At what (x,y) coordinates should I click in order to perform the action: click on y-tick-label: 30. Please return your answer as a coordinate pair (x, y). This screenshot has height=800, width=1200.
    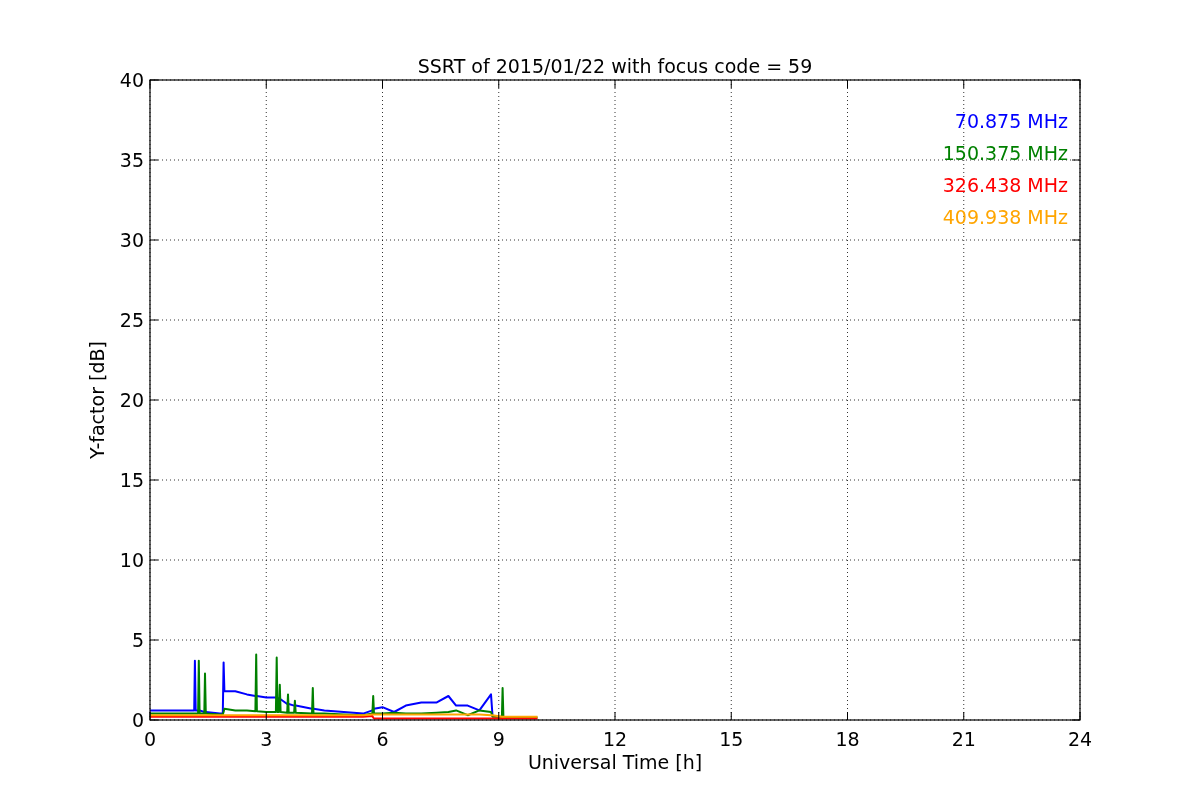
    Looking at the image, I should click on (131, 240).